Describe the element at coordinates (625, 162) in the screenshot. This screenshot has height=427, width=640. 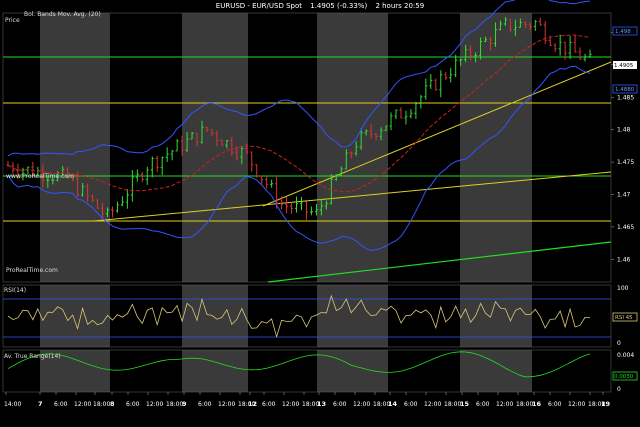
I see `price-axis-label: 1.475` at that location.